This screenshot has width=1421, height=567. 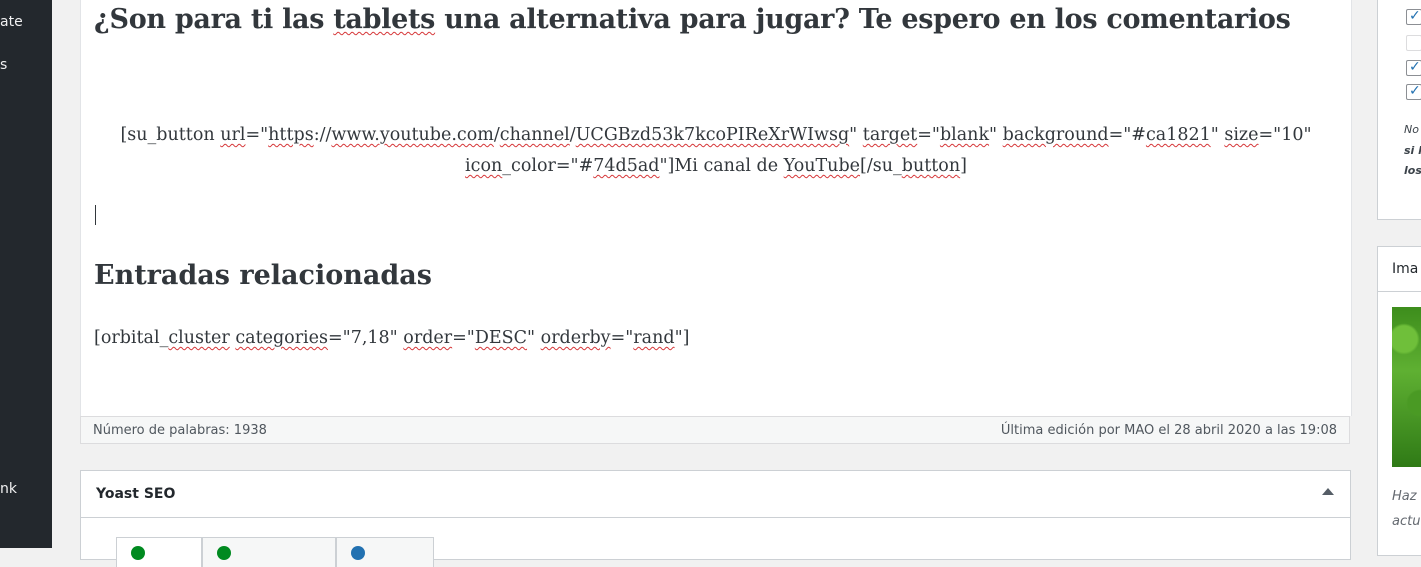 I want to click on misspelled-word: orderby, so click(x=576, y=338).